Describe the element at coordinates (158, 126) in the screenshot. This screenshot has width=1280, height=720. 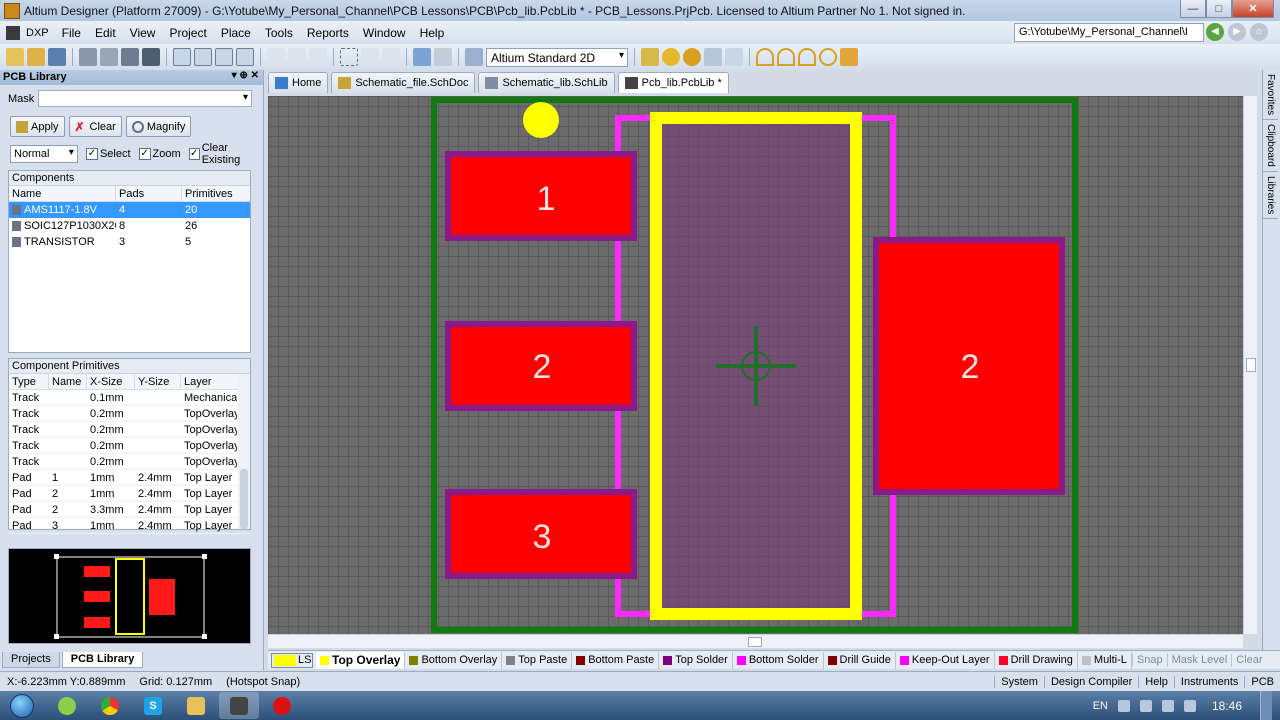
I see `magnify-button: Magnify` at that location.